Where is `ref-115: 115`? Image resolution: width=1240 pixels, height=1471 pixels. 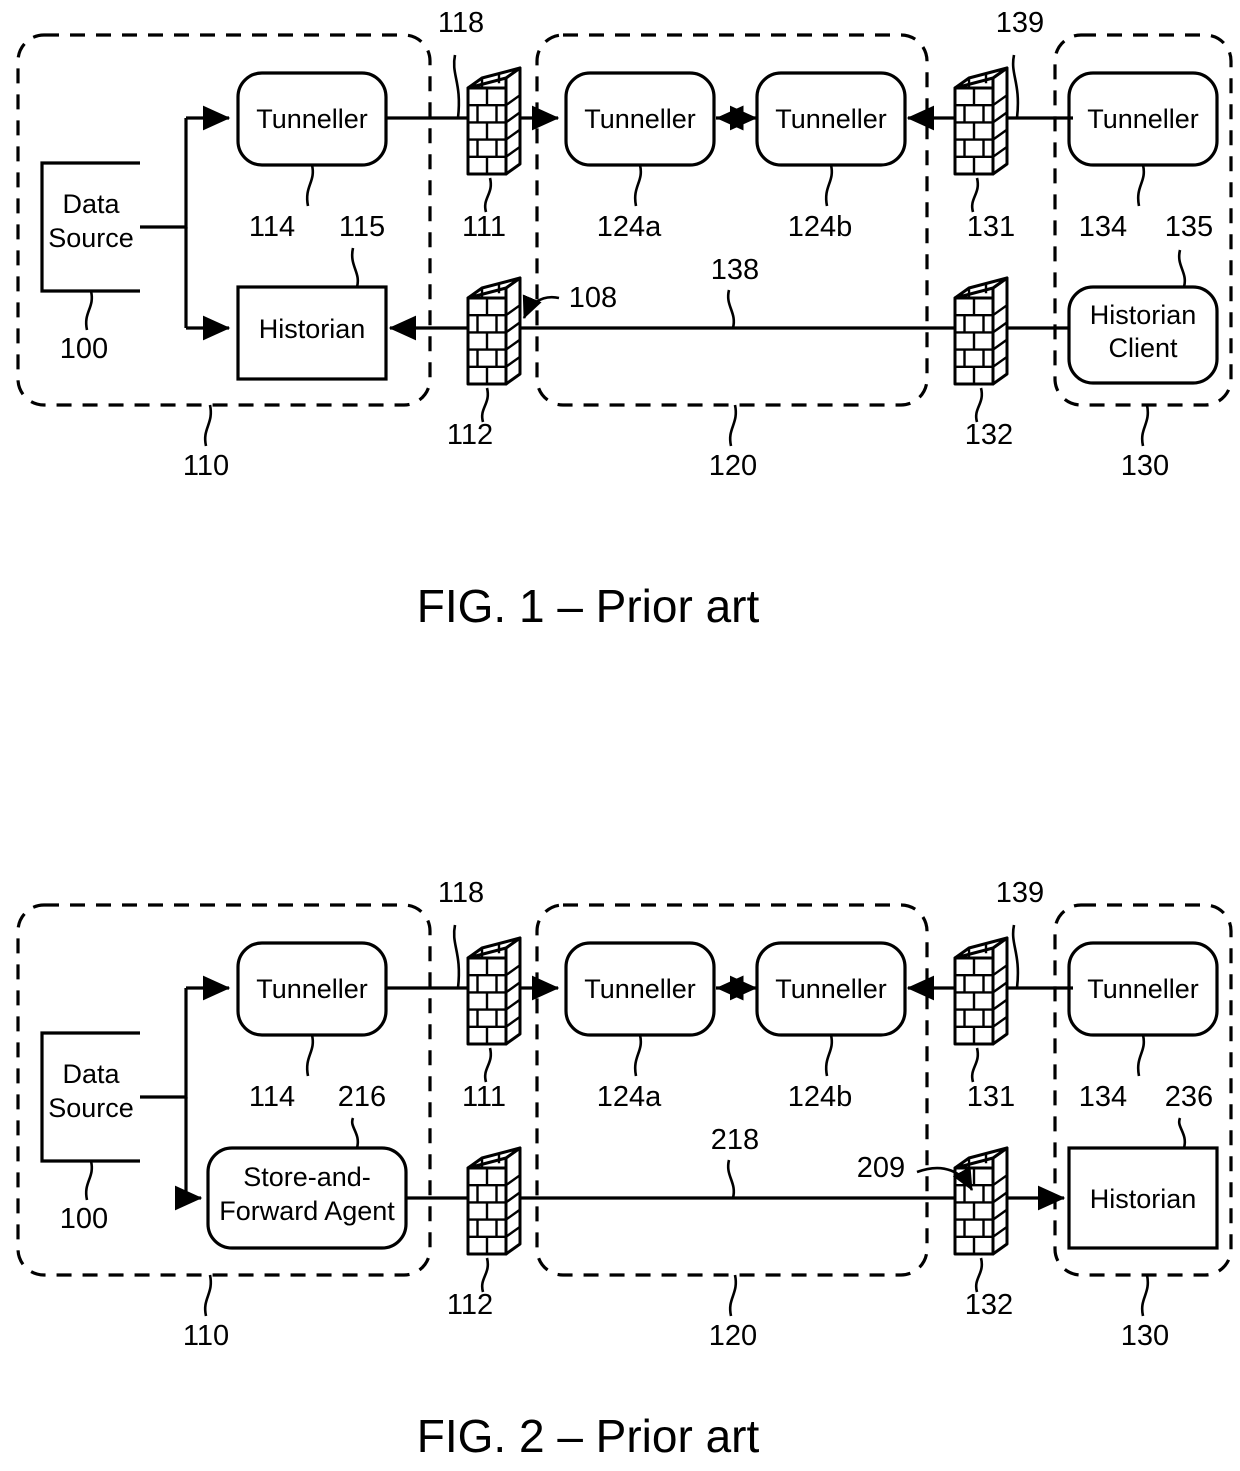
ref-115: 115 is located at coordinates (362, 227).